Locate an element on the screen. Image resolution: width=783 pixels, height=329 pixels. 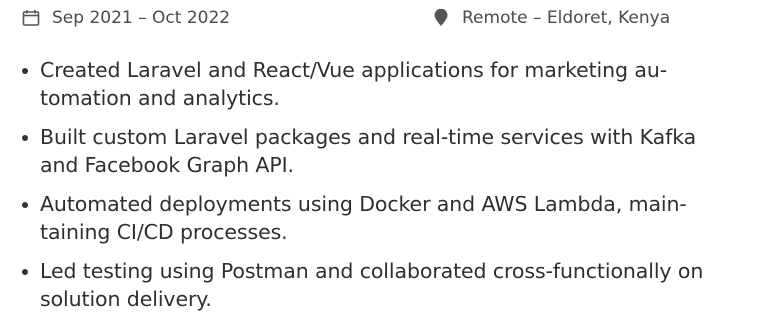
calendar-icon is located at coordinates (31, 18).